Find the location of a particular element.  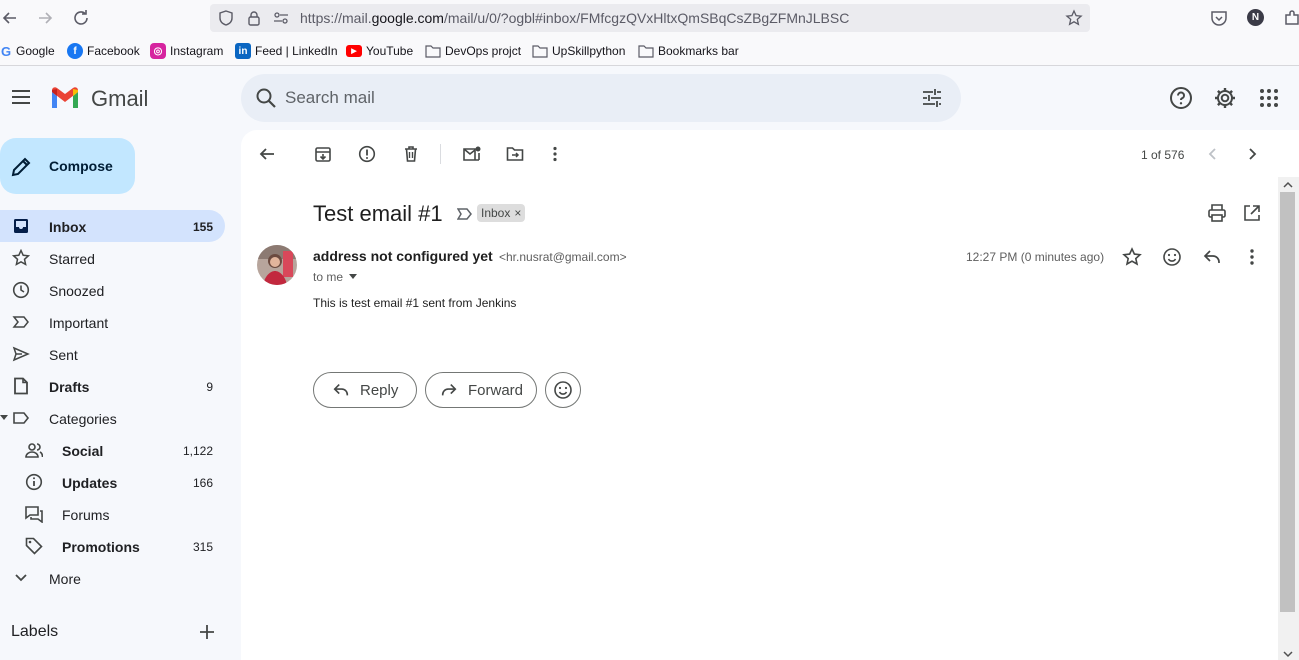

plus-icon is located at coordinates (207, 632).